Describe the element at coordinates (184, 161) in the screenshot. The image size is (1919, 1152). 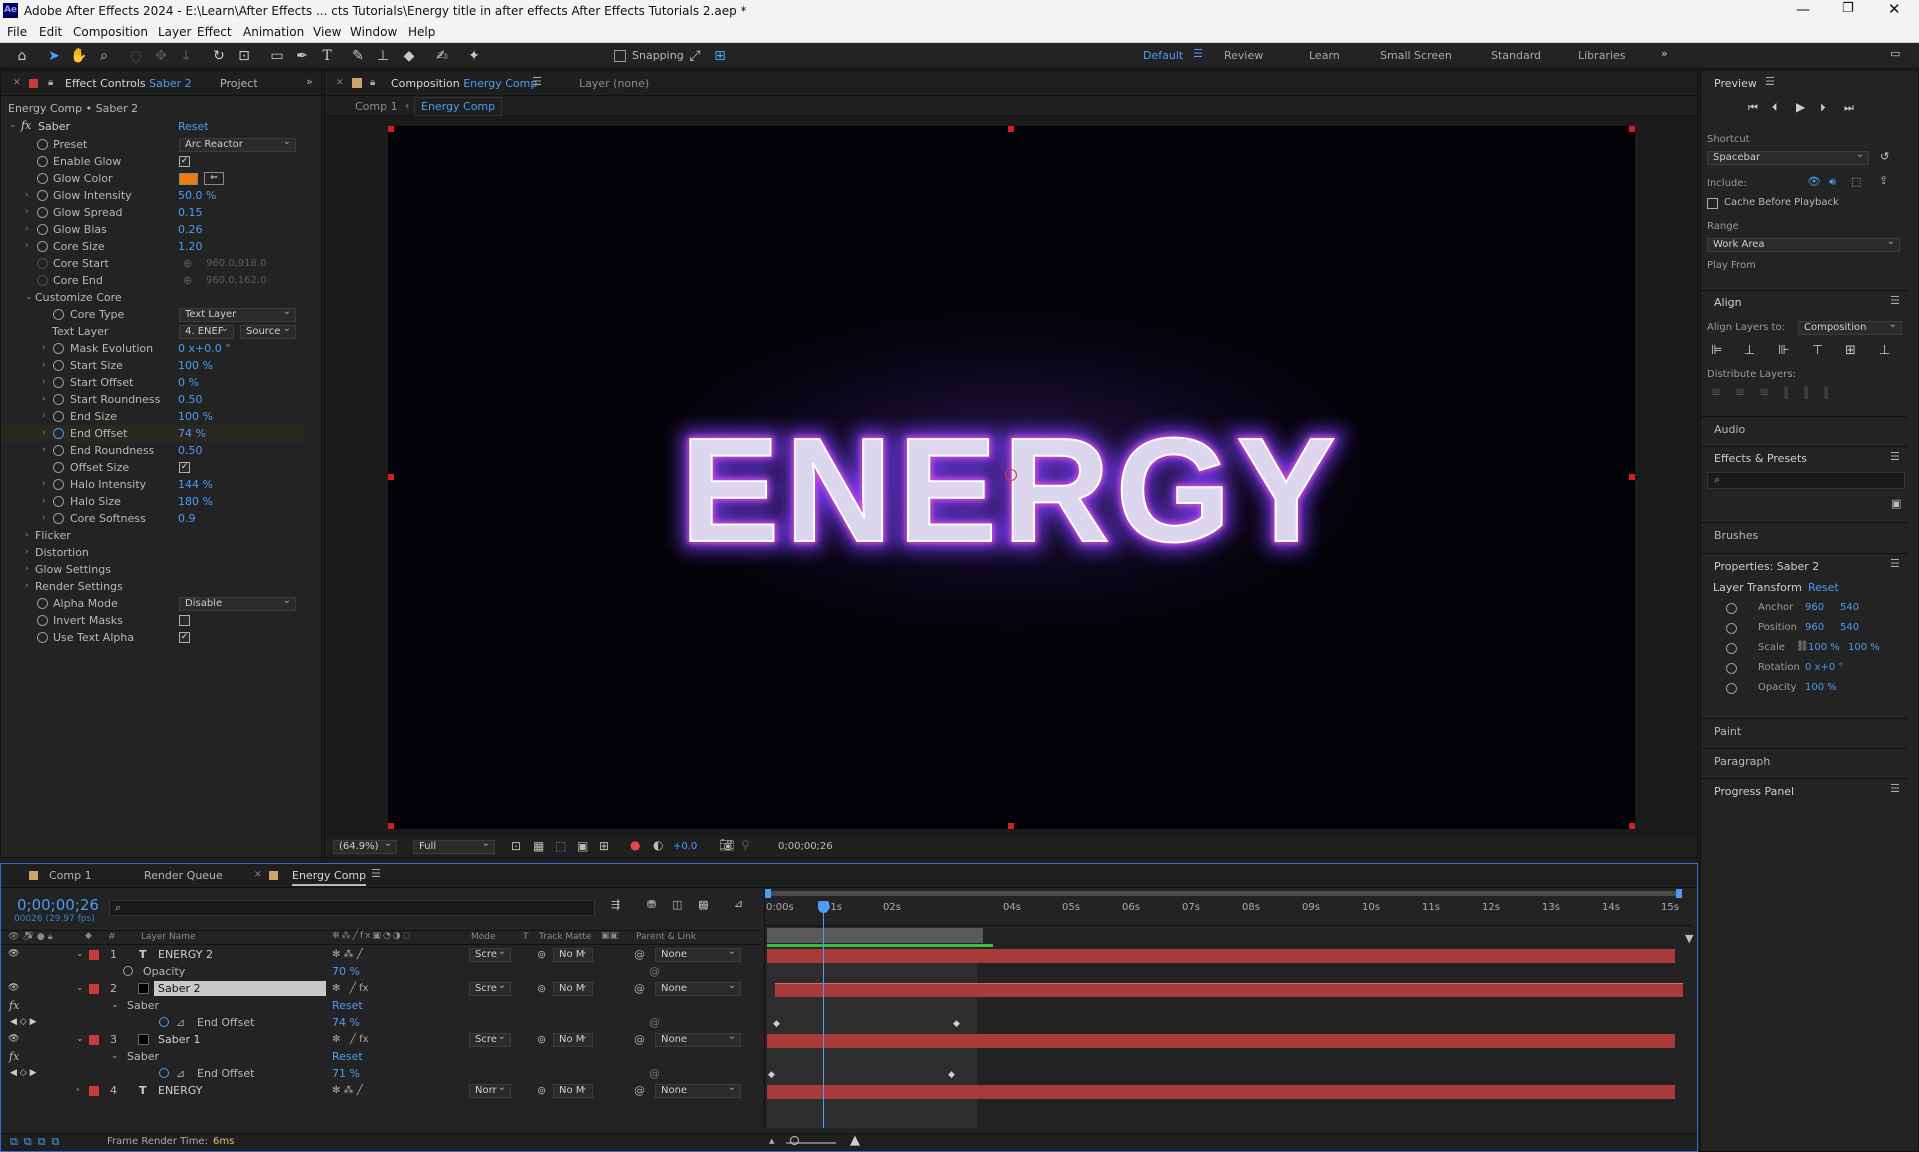
I see `enable-glow-checkbox: ✓` at that location.